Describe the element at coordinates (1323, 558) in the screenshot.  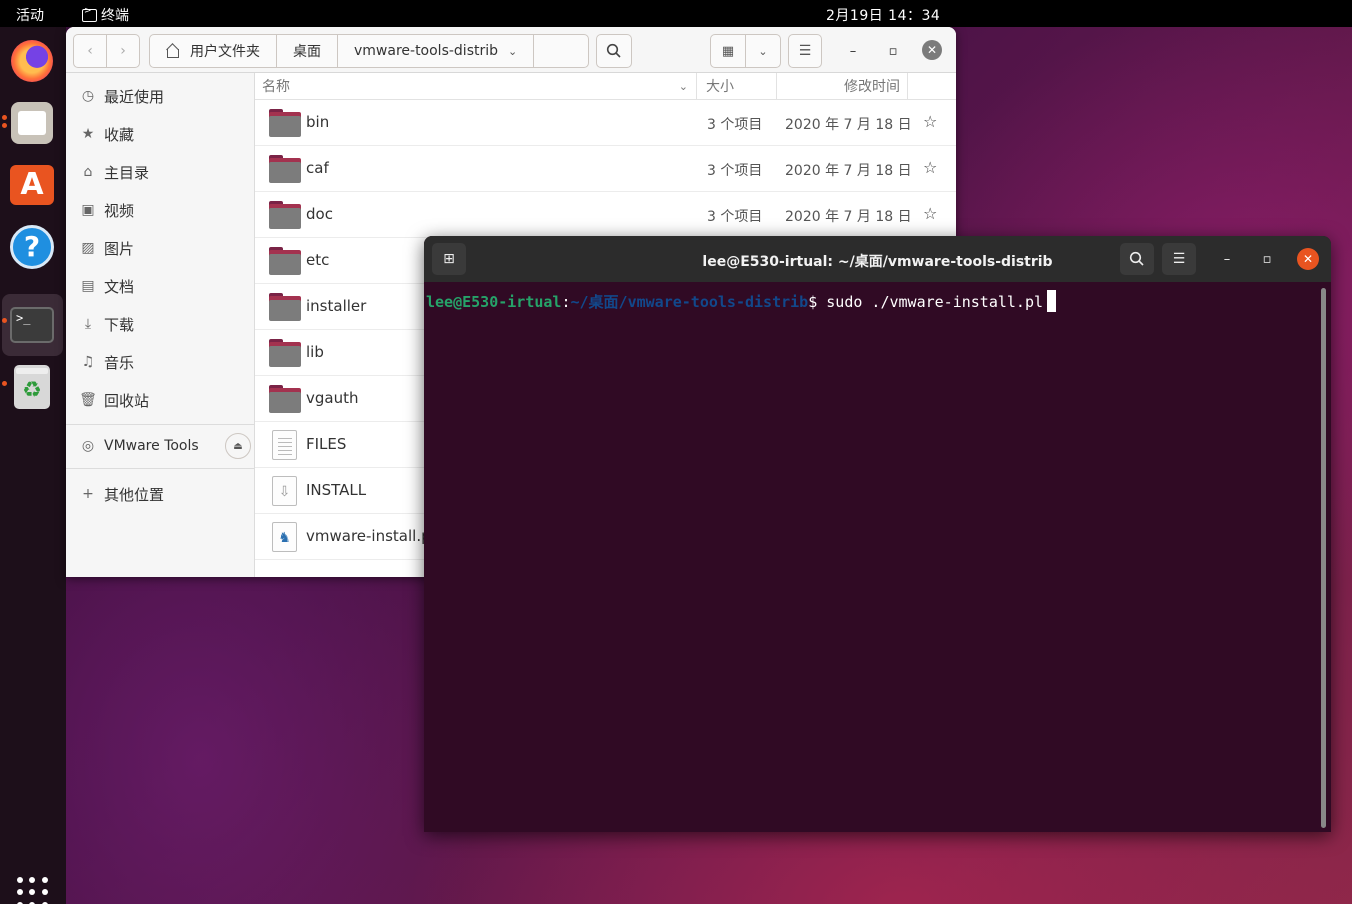
I see `terminal-scrollbar` at that location.